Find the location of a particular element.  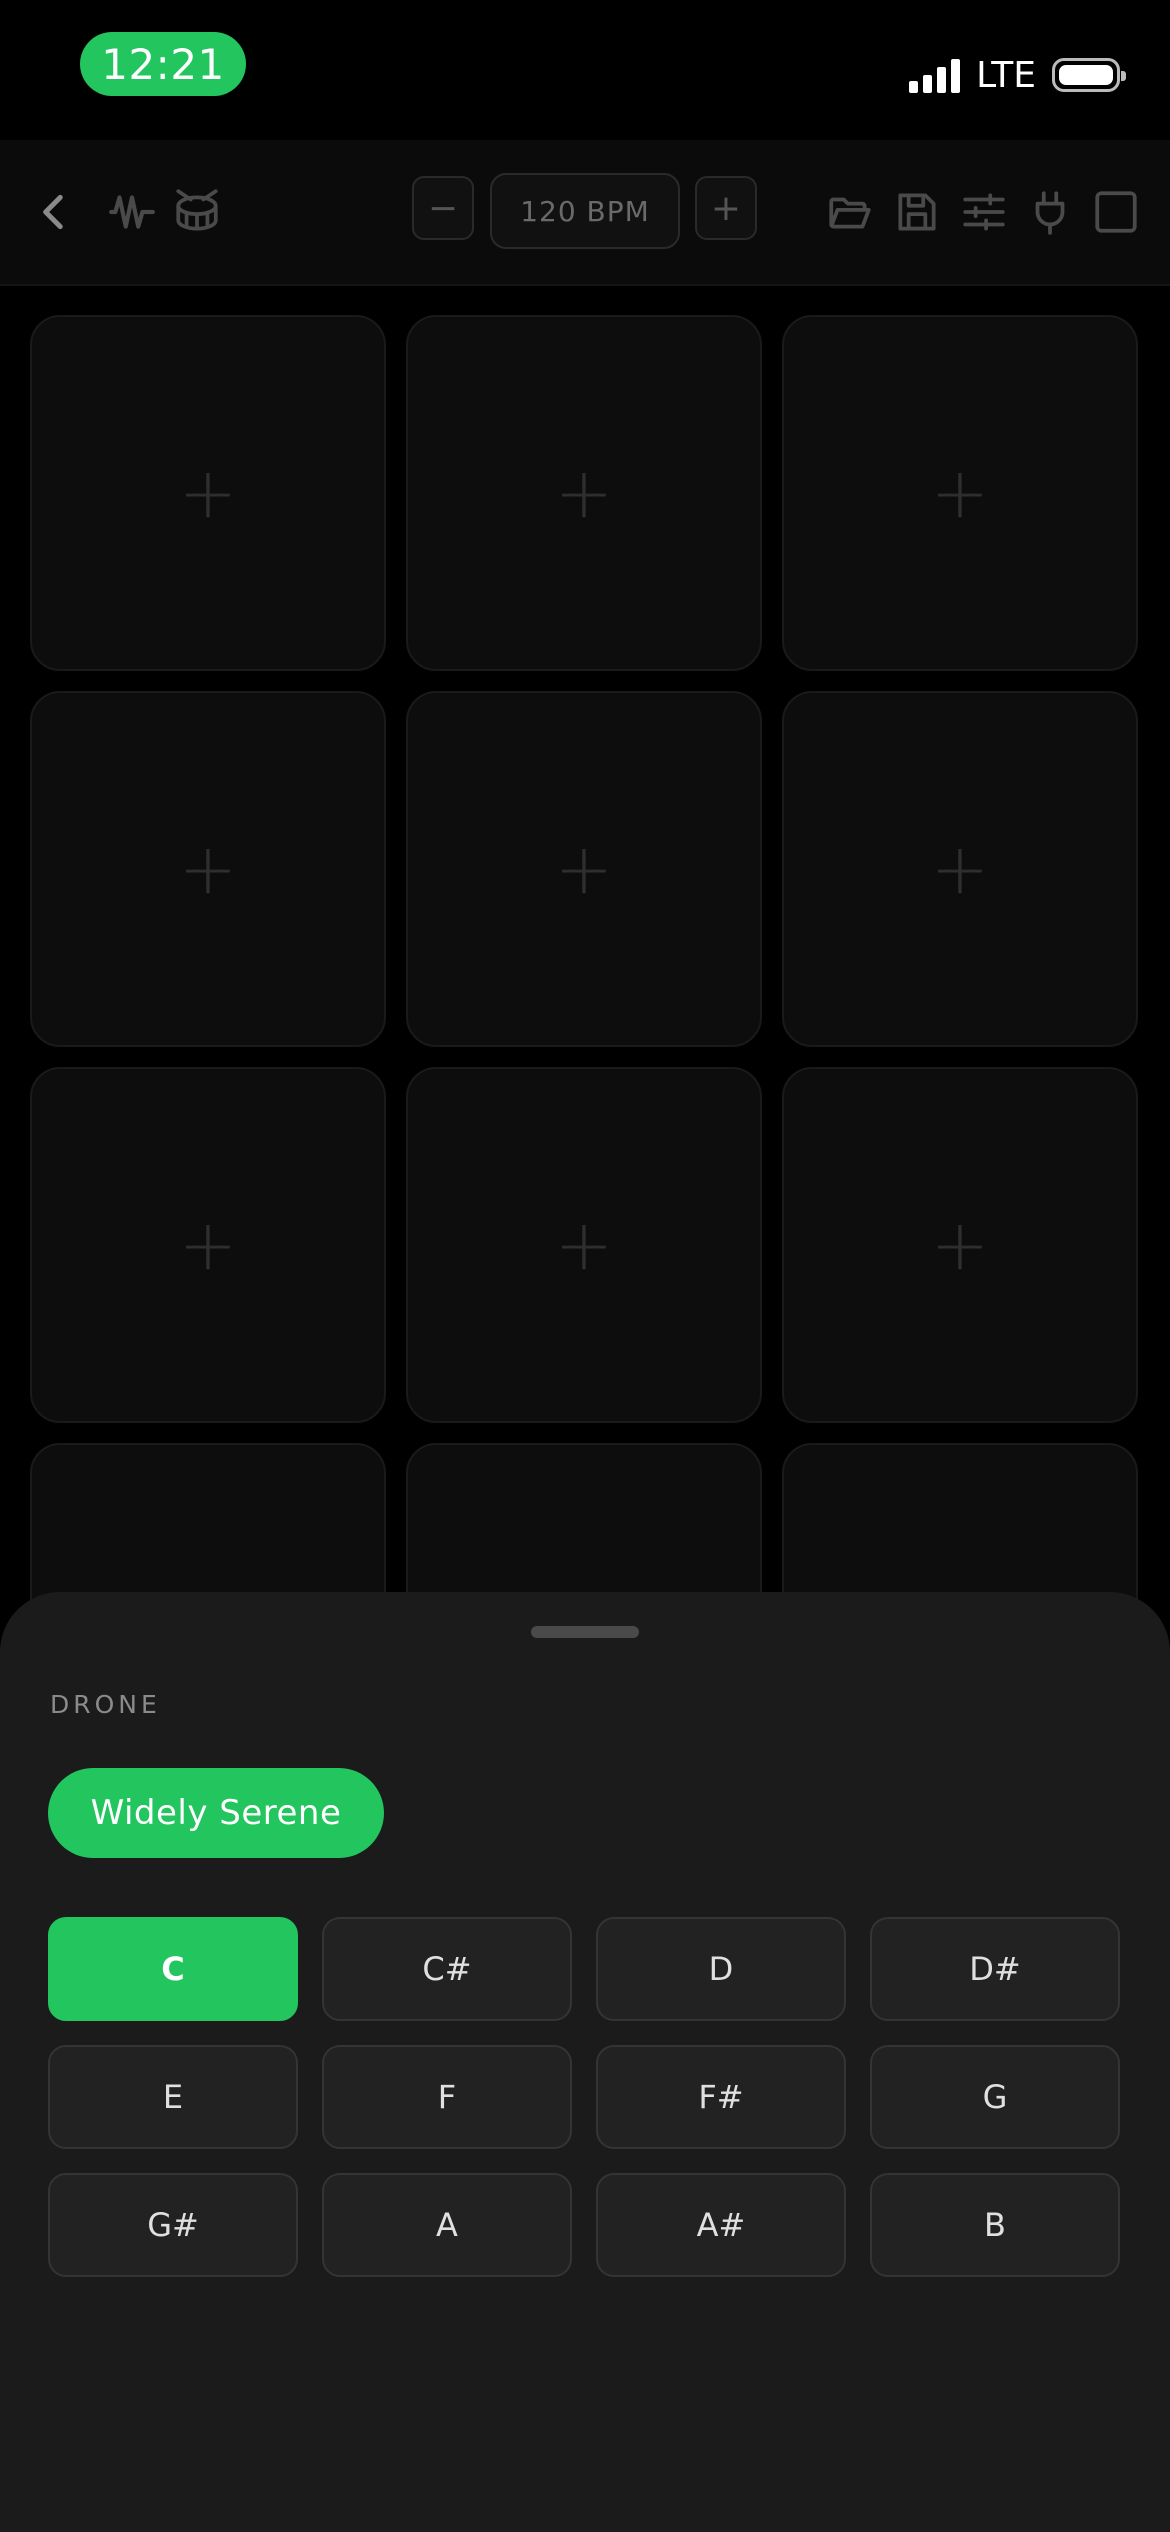

status-indicators: LTE is located at coordinates (1017, 75).